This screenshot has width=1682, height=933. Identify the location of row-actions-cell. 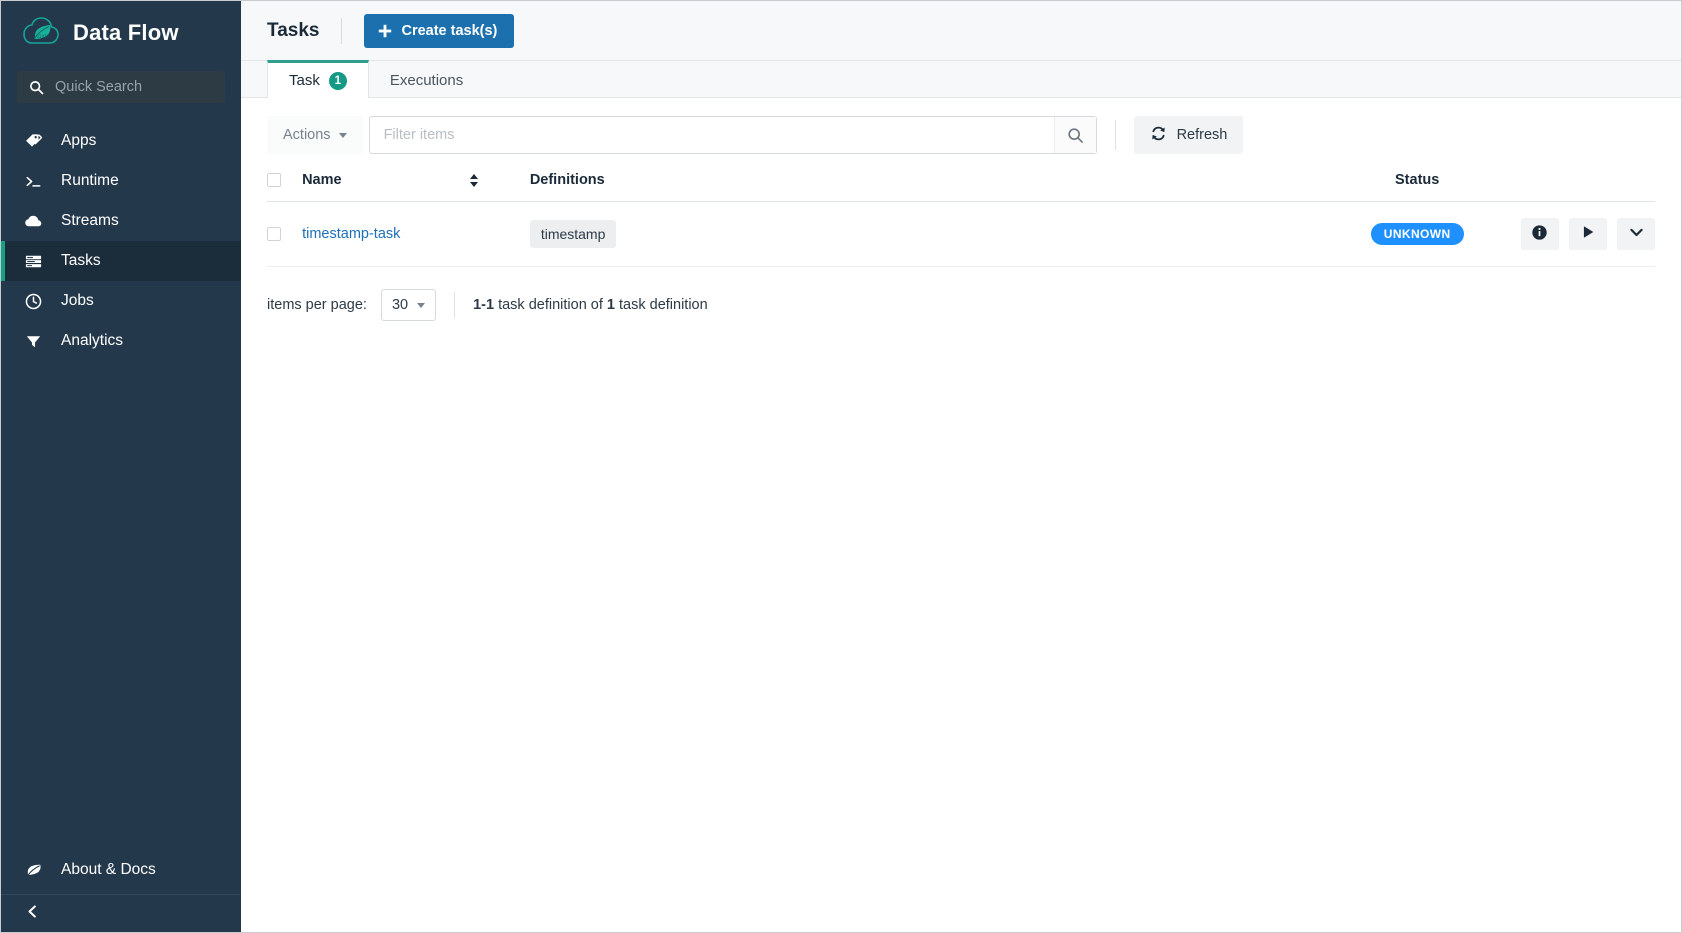
(1580, 234).